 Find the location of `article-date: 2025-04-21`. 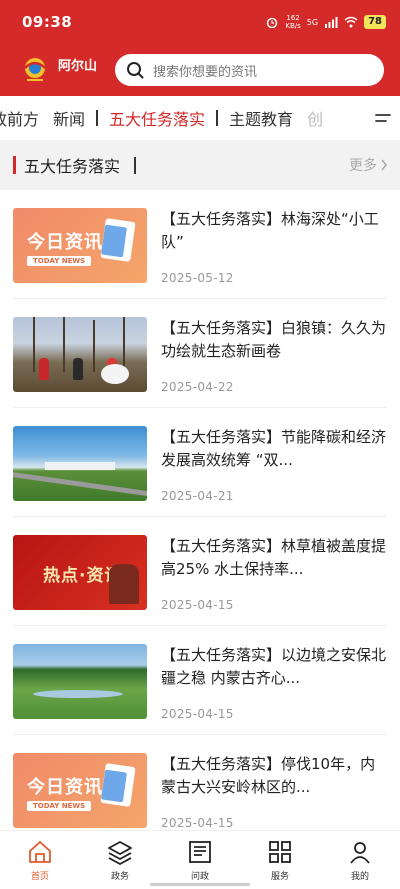

article-date: 2025-04-21 is located at coordinates (197, 496).